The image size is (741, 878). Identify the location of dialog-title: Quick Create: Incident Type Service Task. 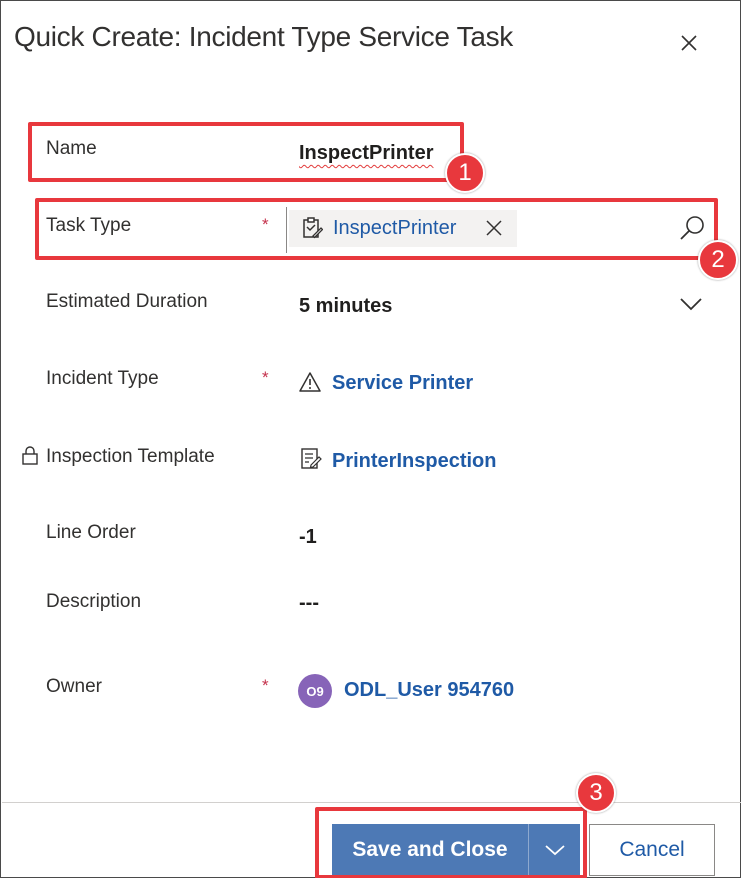
(263, 36).